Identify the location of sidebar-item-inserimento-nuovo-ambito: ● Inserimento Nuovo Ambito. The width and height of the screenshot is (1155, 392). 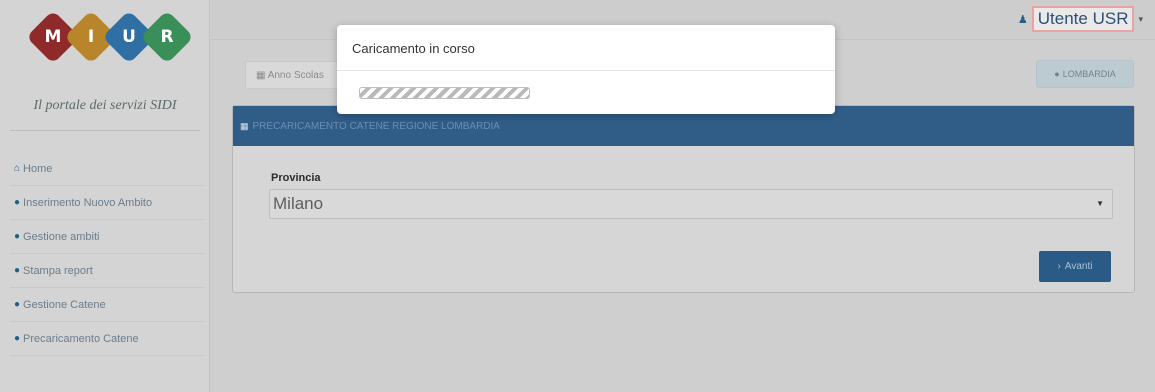
(107, 203).